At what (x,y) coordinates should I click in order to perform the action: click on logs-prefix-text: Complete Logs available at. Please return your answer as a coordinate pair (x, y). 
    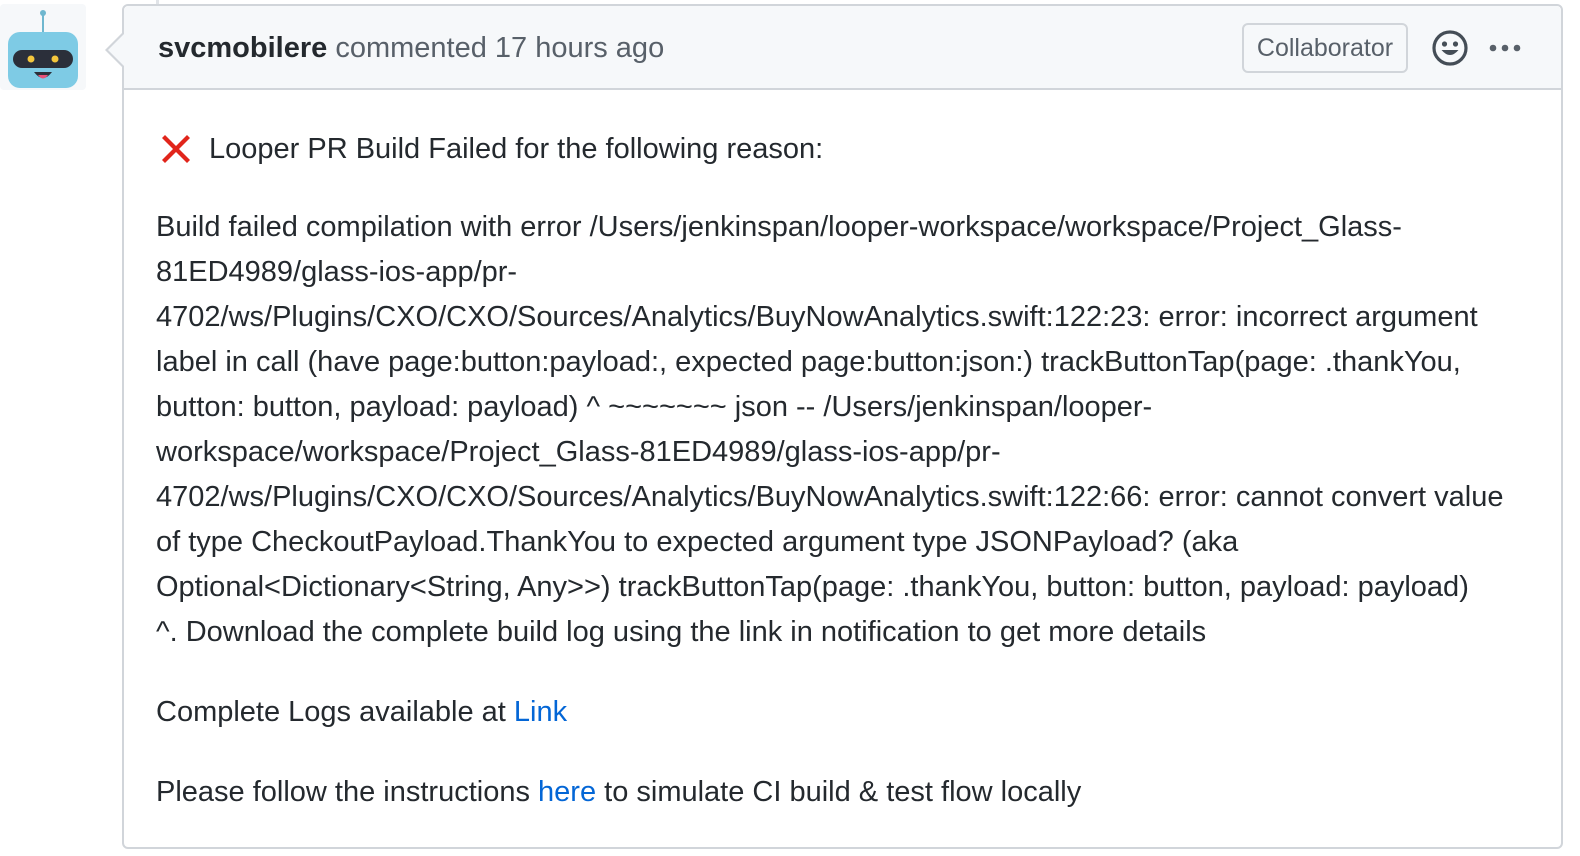
    Looking at the image, I should click on (335, 712).